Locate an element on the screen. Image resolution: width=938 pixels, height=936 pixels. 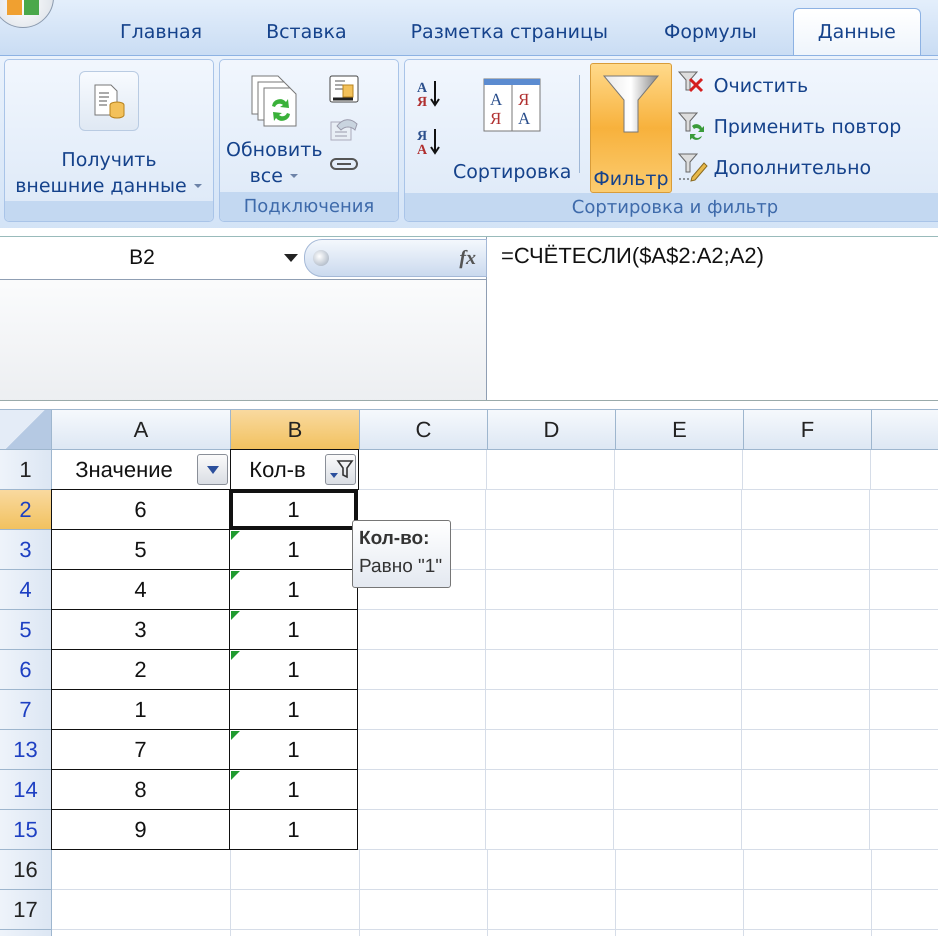
row-header: 1 is located at coordinates (26, 470).